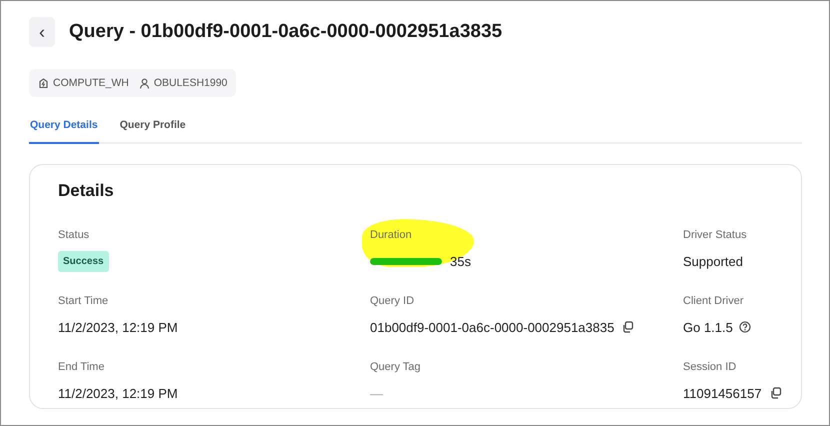 The width and height of the screenshot is (830, 426). I want to click on field-label: Query ID, so click(392, 301).